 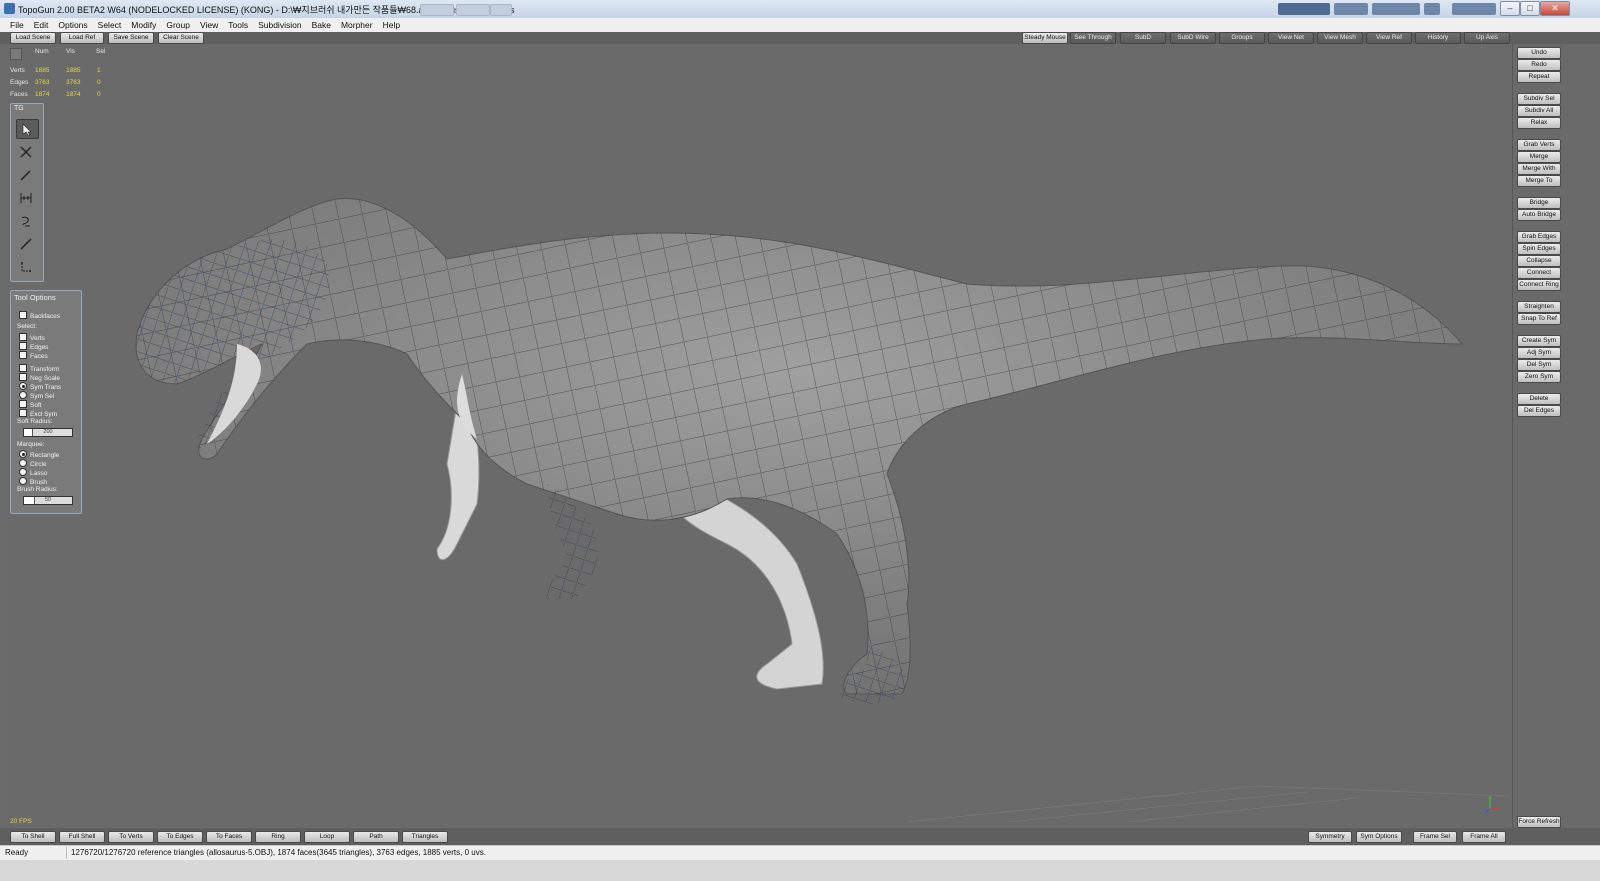 What do you see at coordinates (1291, 38) in the screenshot?
I see `view-net-toggle: View Net` at bounding box center [1291, 38].